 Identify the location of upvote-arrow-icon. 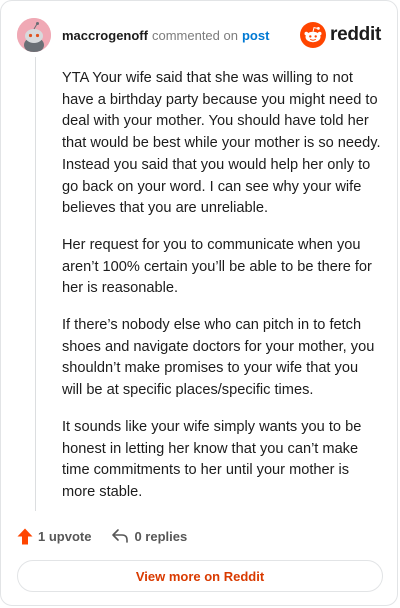
(25, 536).